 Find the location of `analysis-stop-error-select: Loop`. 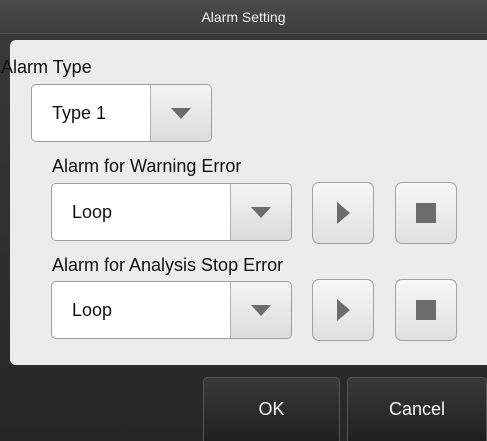

analysis-stop-error-select: Loop is located at coordinates (171, 310).